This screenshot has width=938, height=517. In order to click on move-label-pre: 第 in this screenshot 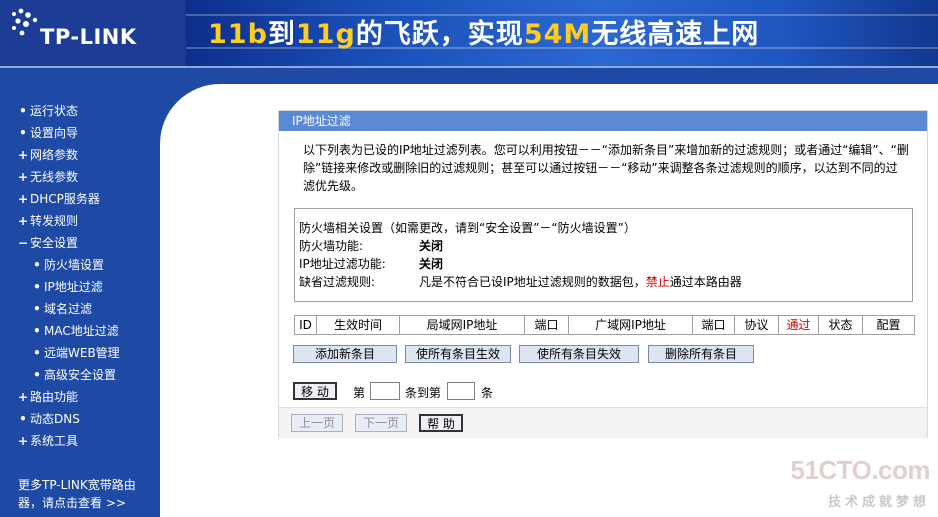, I will do `click(359, 393)`.